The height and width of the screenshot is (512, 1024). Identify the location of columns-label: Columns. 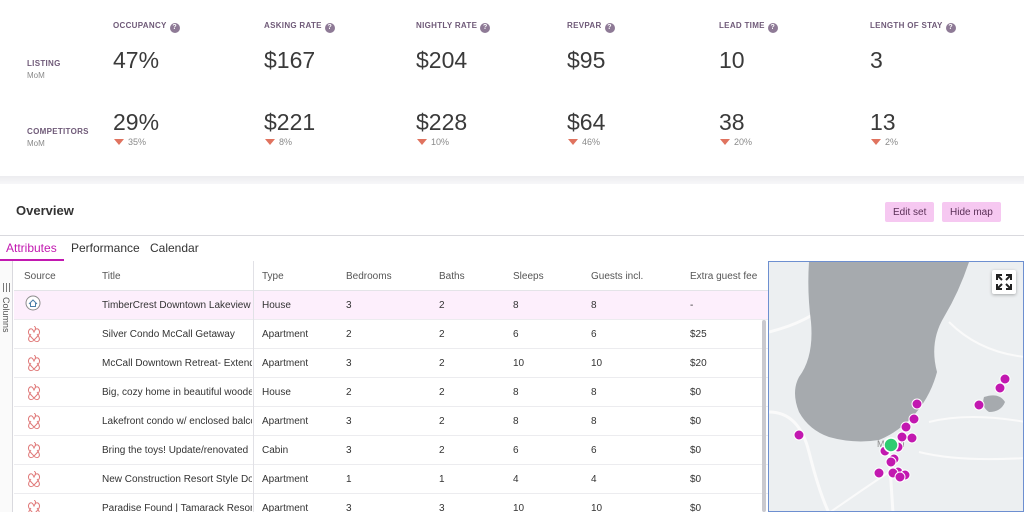
(6, 315).